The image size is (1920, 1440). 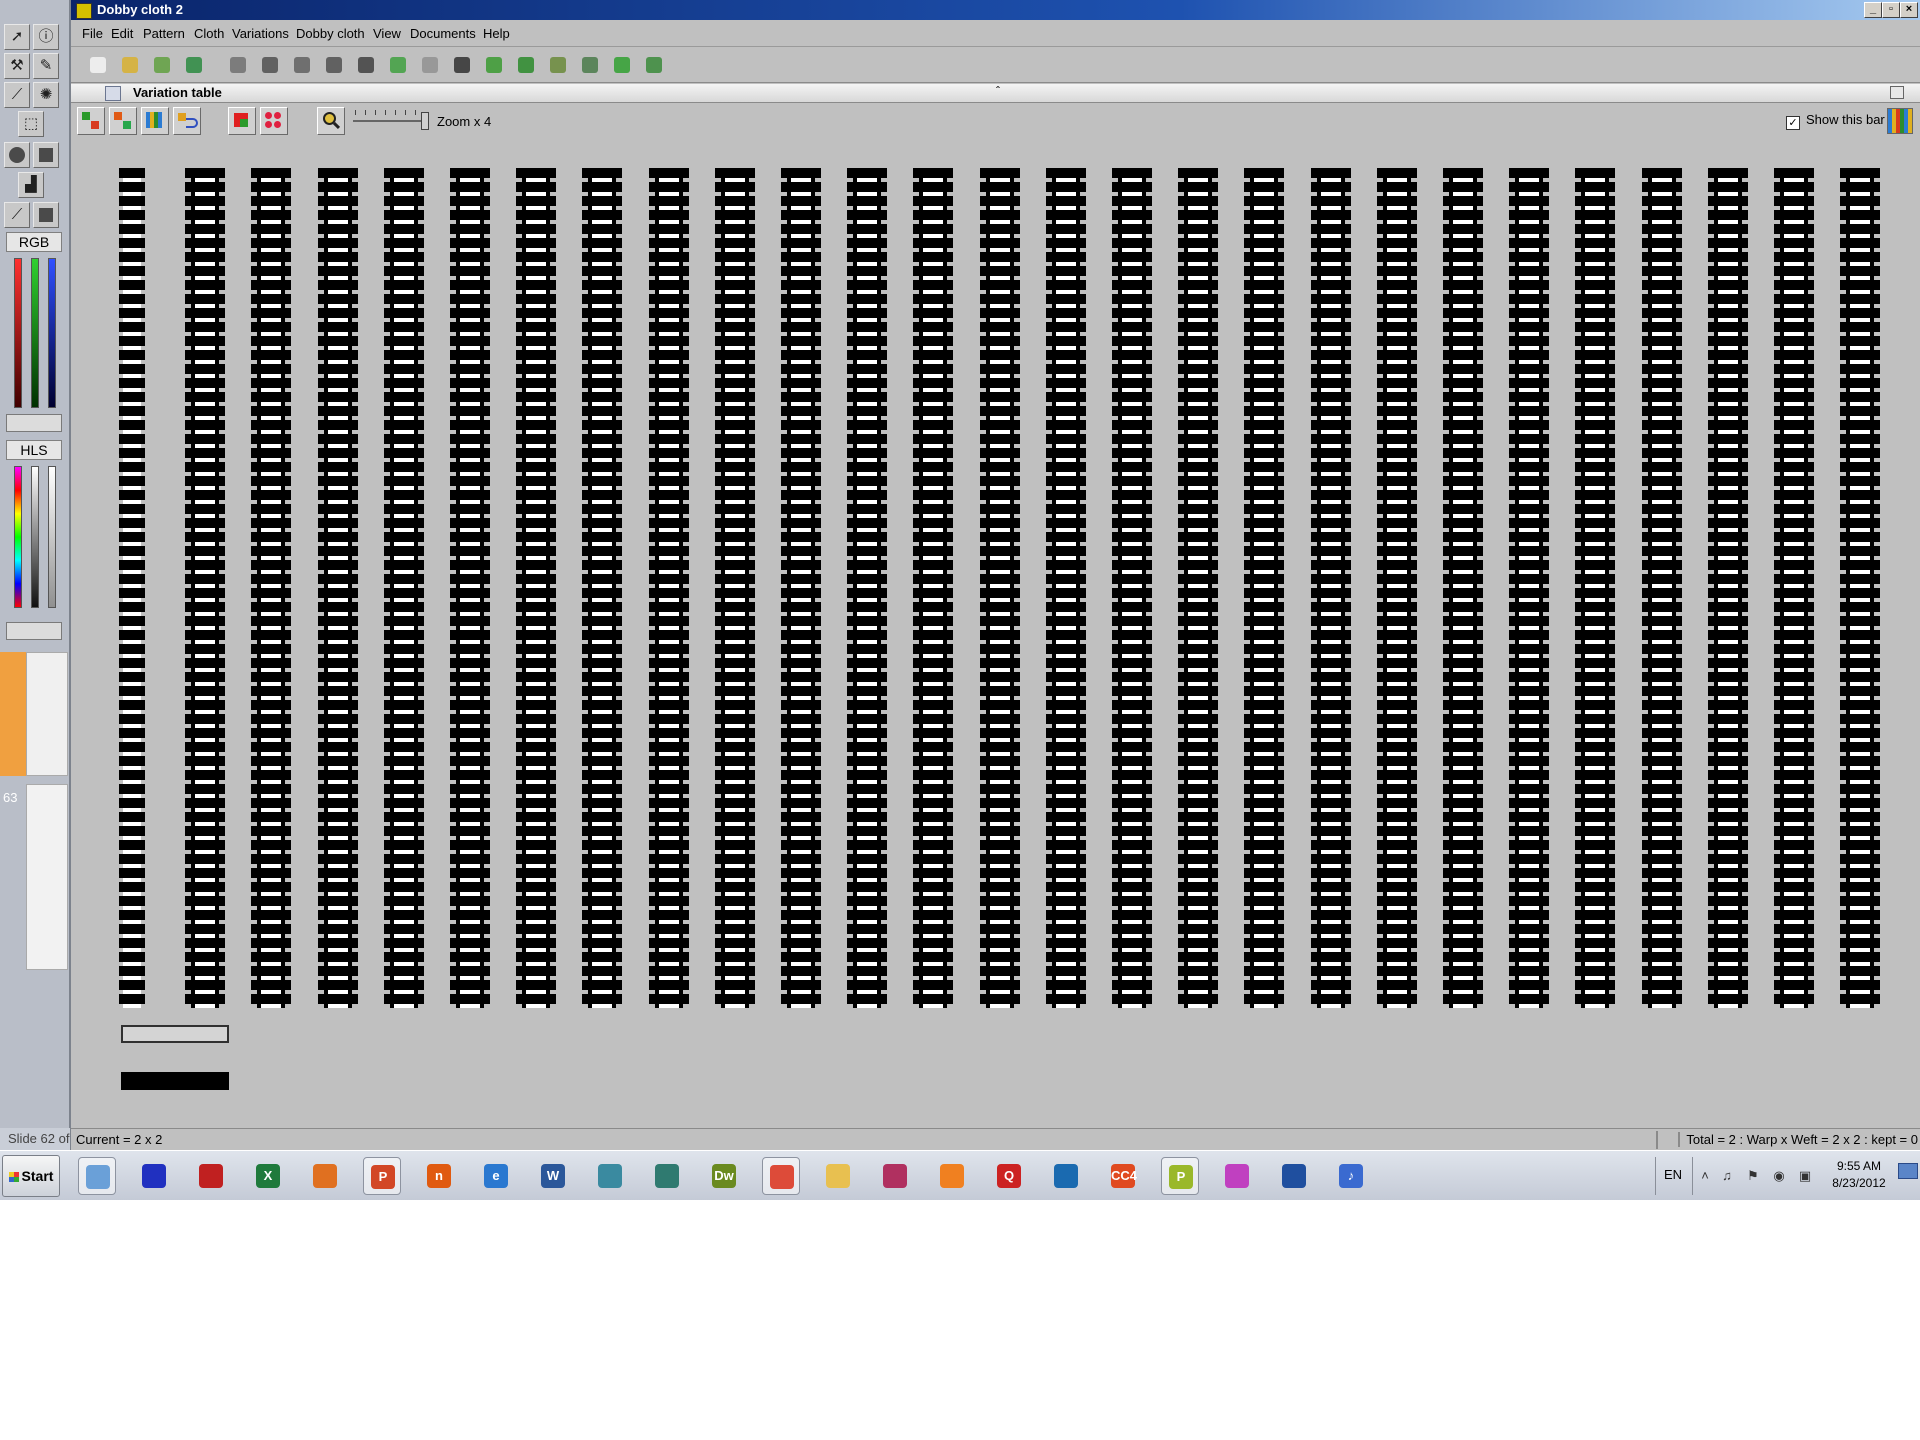 I want to click on pattern-icon, so click(x=558, y=65).